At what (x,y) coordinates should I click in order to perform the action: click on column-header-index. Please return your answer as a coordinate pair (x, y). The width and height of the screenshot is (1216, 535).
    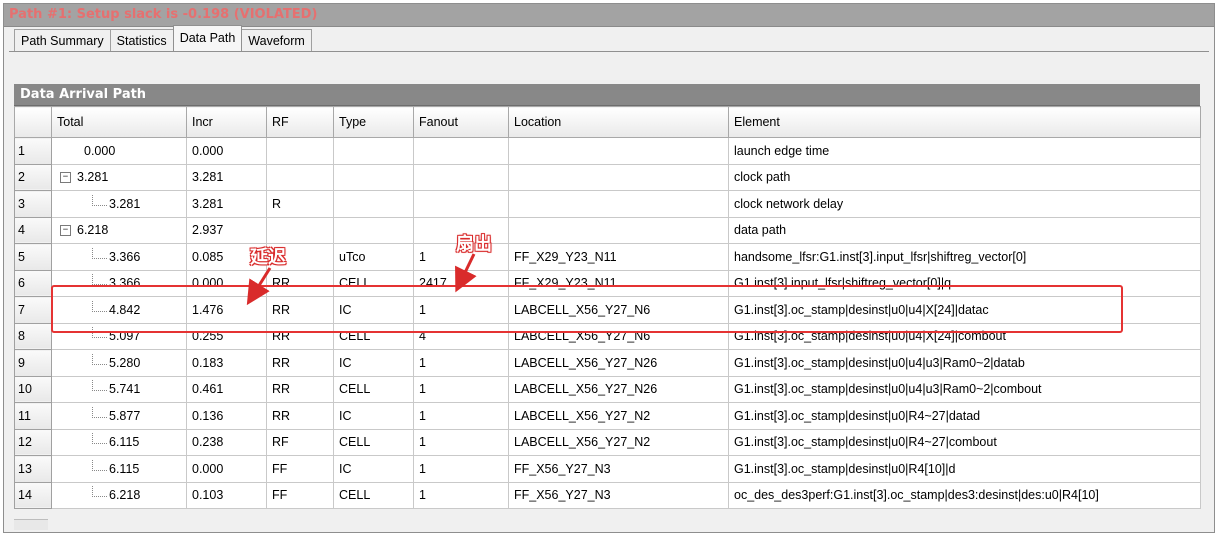
    Looking at the image, I should click on (33, 122).